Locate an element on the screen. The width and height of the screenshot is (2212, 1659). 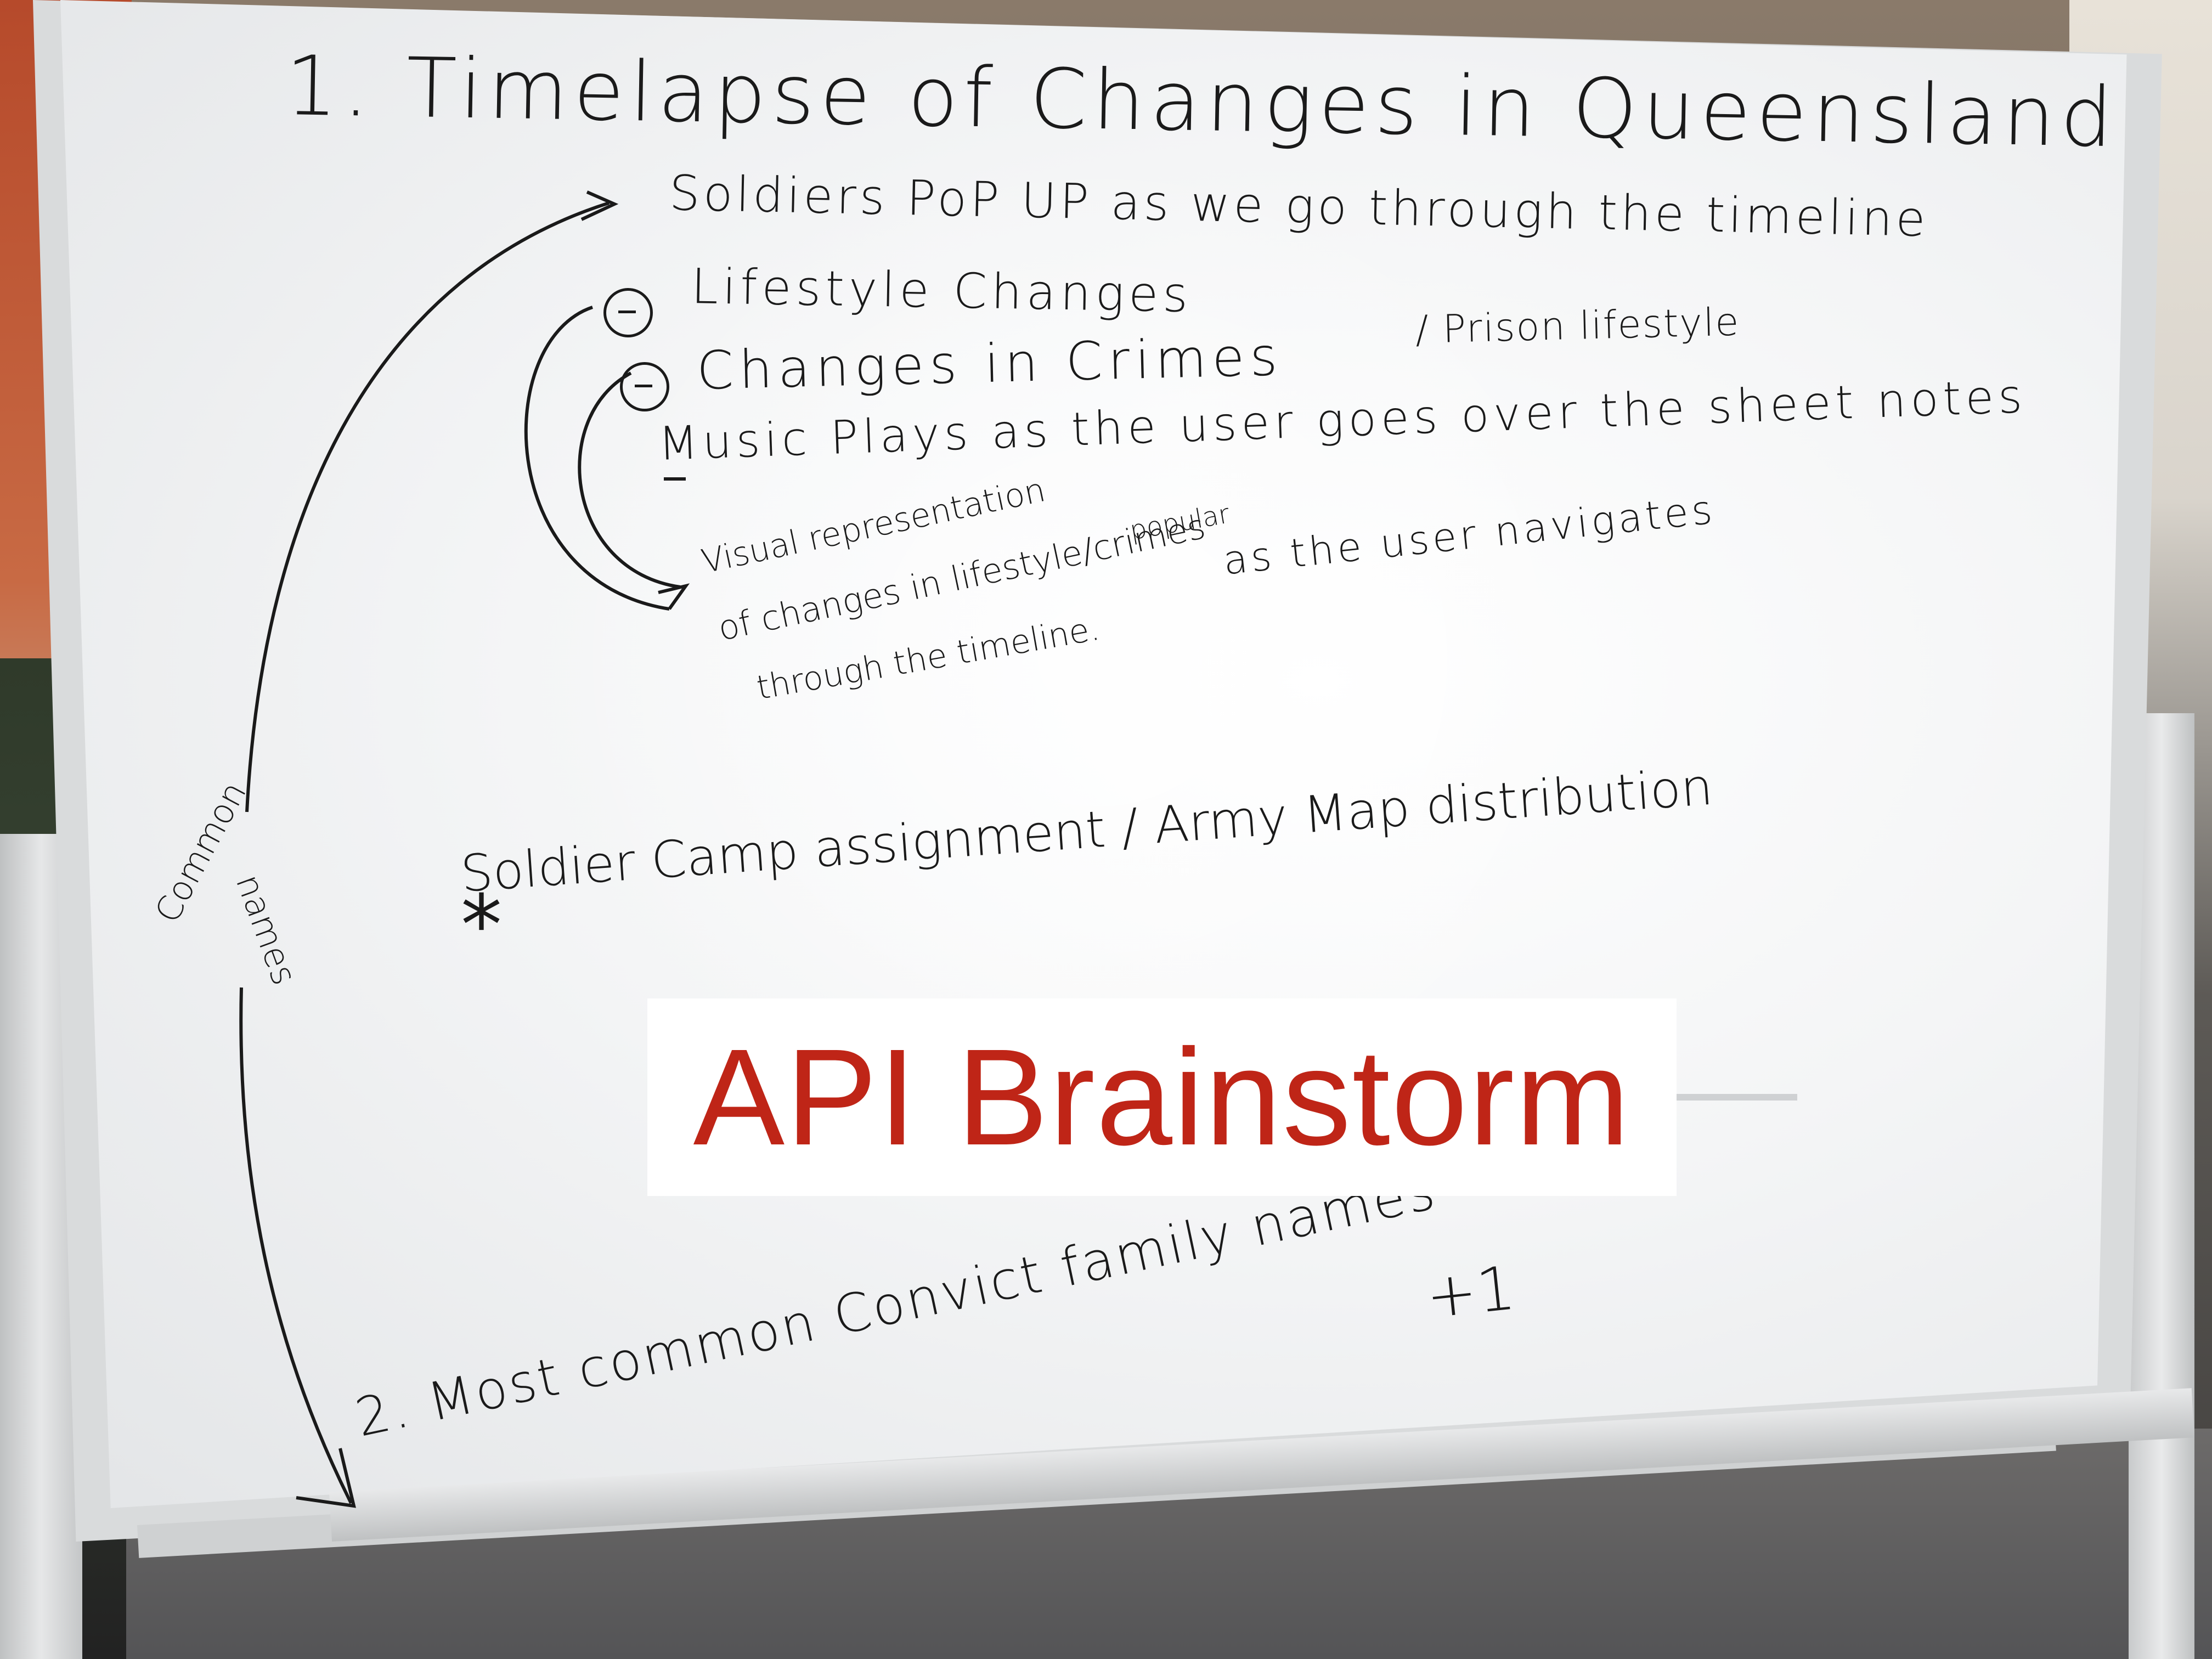
arrowhead-most-common is located at coordinates (326, 1478).